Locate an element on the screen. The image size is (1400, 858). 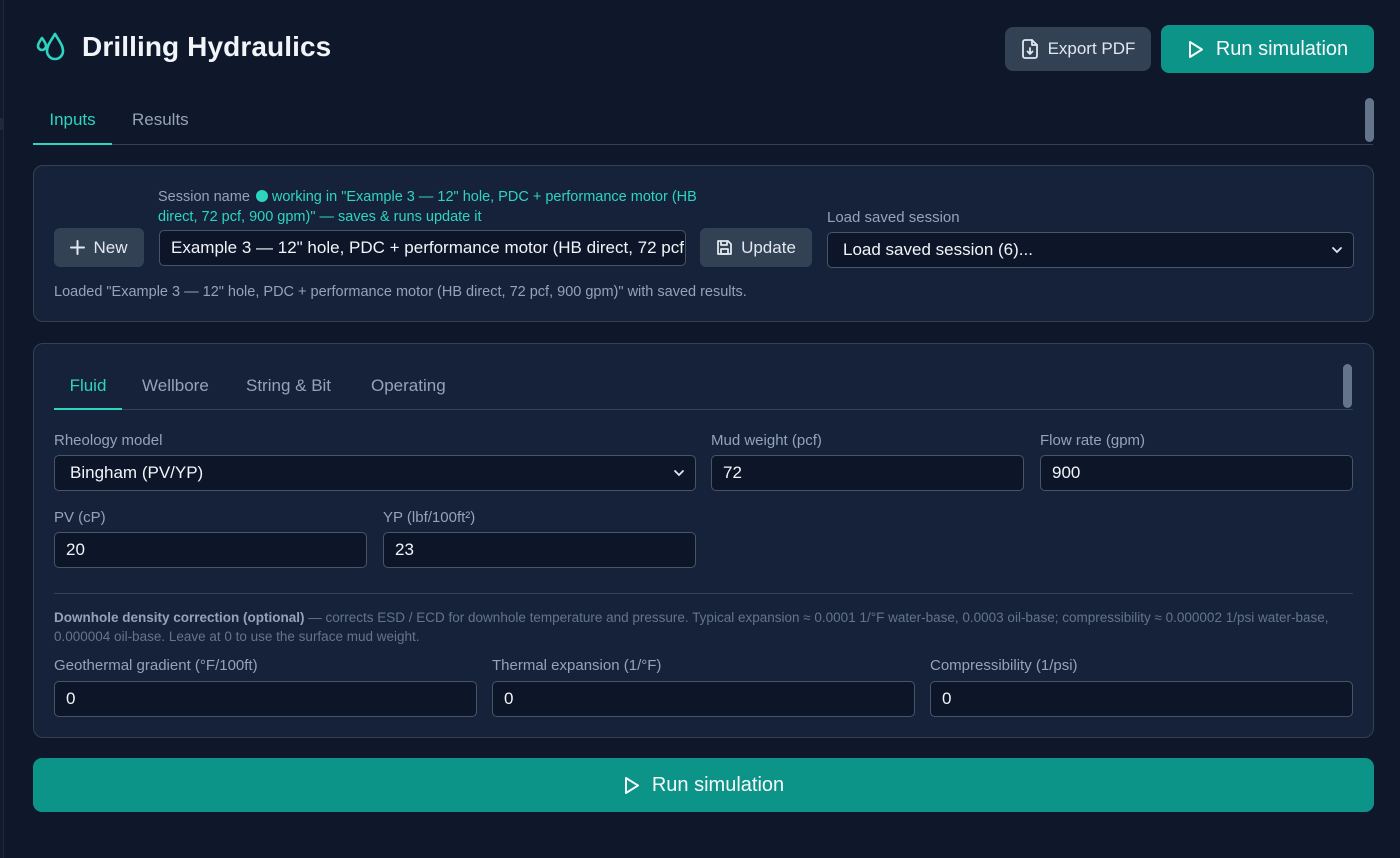
file-download-icon is located at coordinates (1029, 49).